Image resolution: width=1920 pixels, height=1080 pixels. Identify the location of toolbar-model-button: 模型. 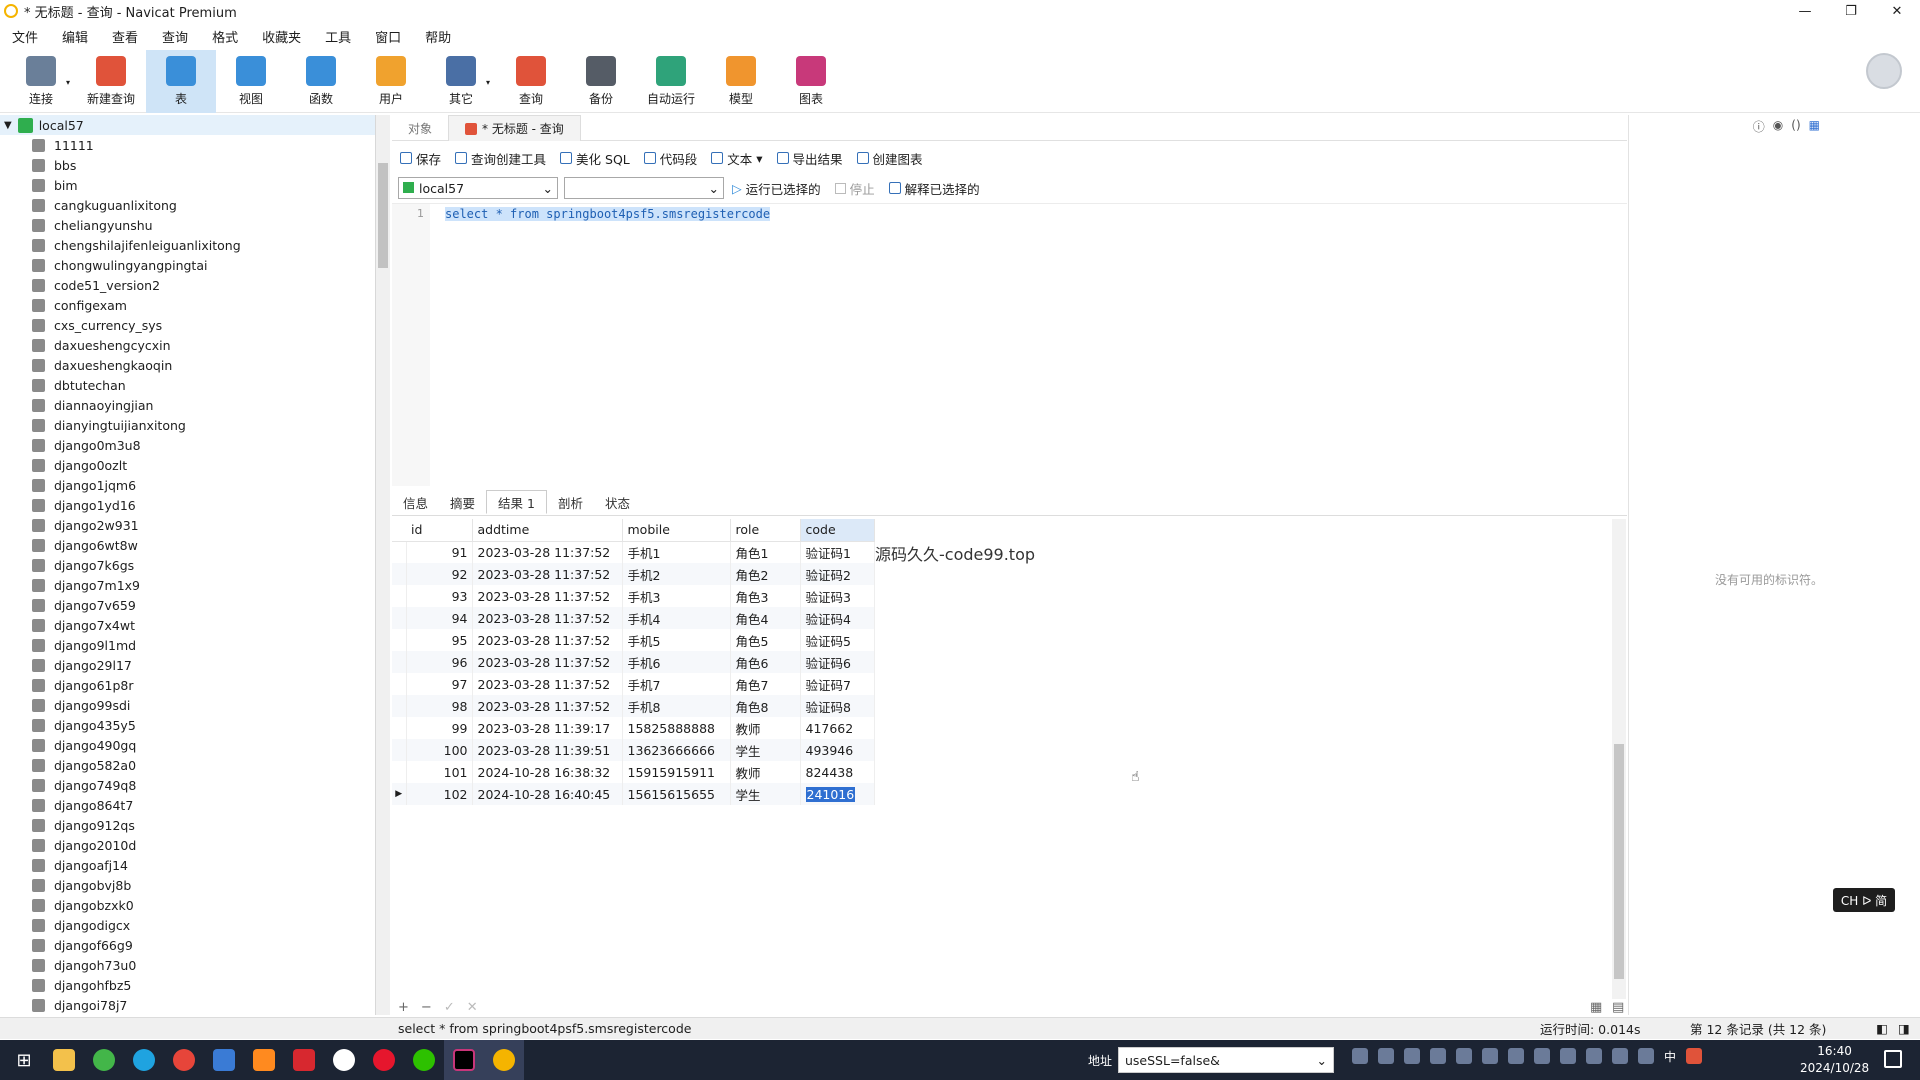
(741, 81).